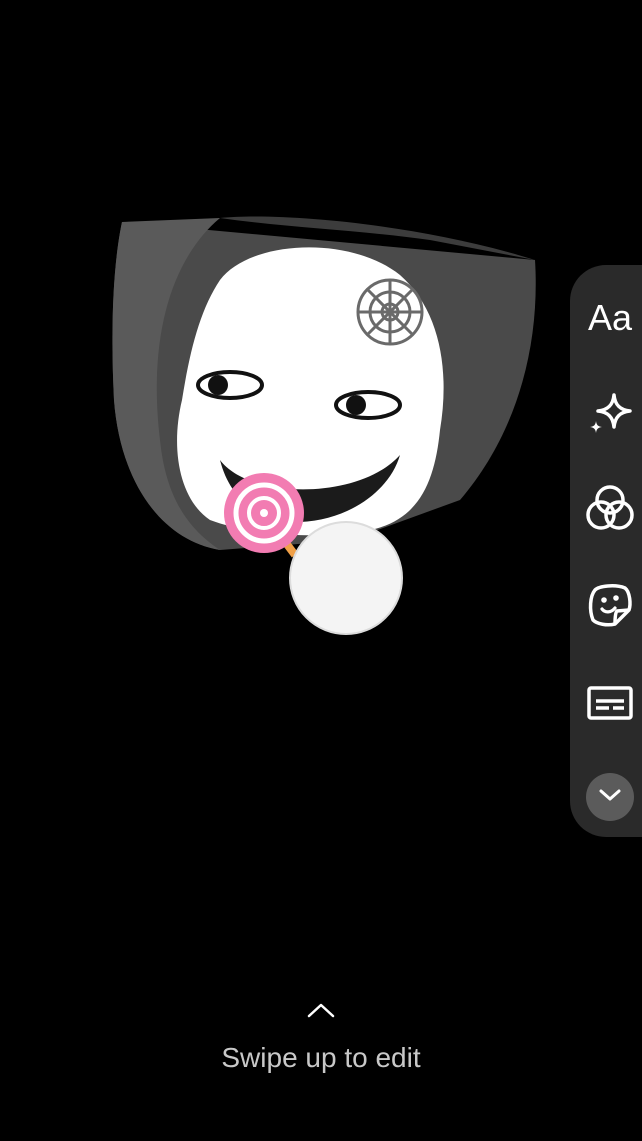 The image size is (642, 1141). Describe the element at coordinates (321, 1037) in the screenshot. I see `swipe-up-hint: Swipe up to edit` at that location.